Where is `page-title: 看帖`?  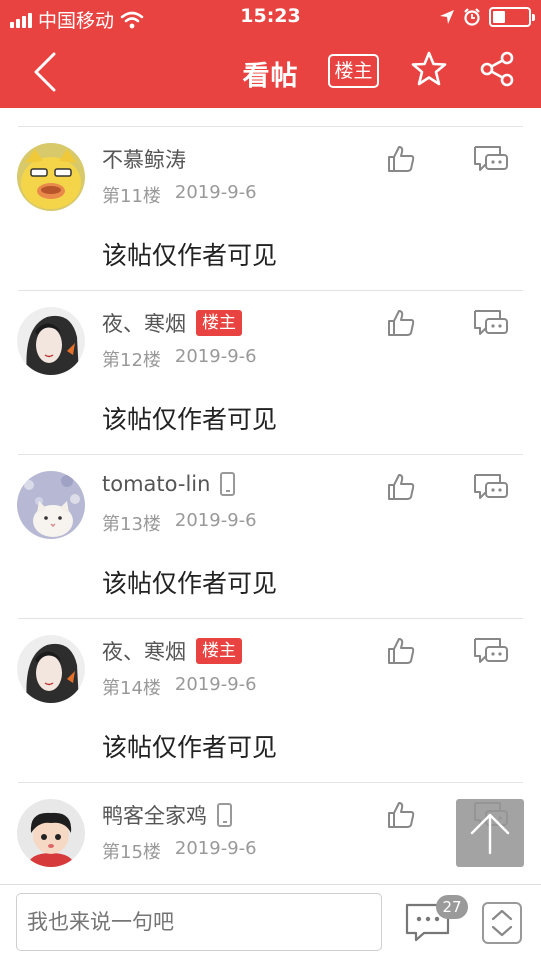 page-title: 看帖 is located at coordinates (270, 76).